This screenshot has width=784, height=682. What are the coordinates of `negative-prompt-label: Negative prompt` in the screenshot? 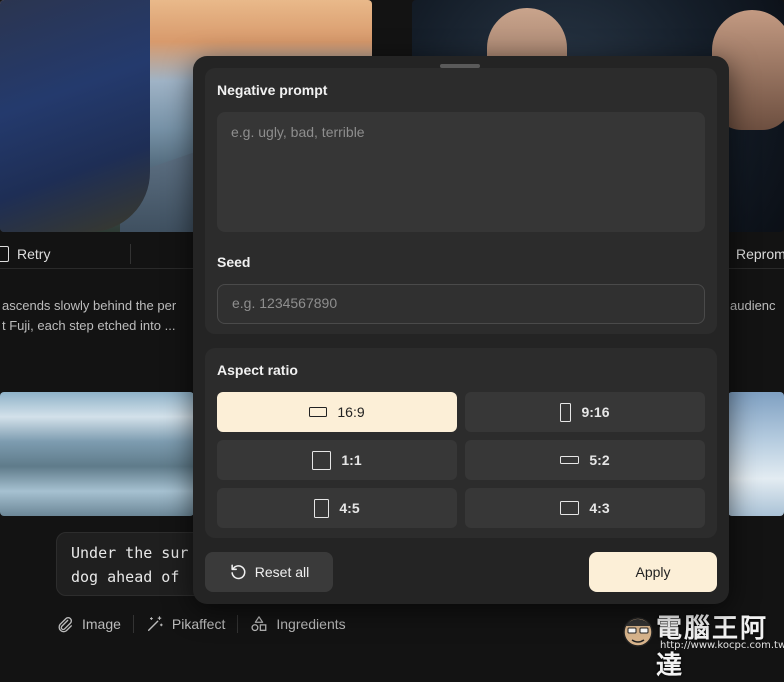 It's located at (272, 90).